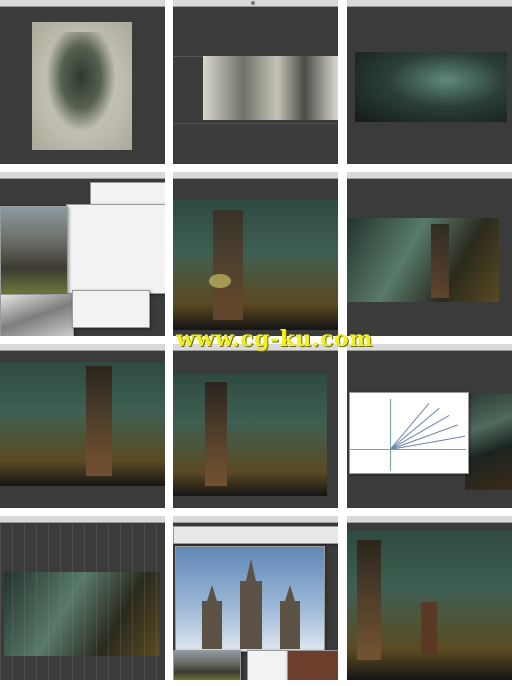  Describe the element at coordinates (82, 601) in the screenshot. I see `grid-overlay` at that location.